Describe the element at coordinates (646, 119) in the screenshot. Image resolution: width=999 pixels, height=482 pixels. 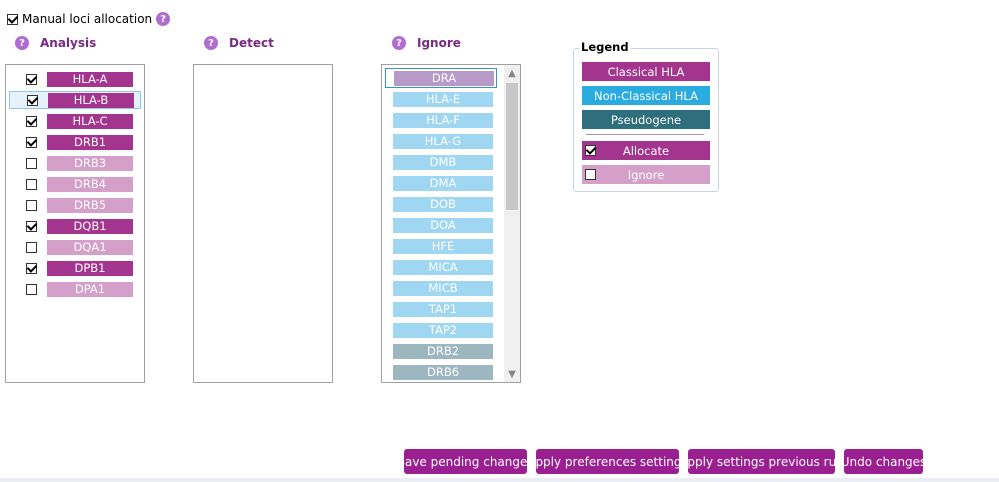
I see `legend-pseudogene: Pseudogene` at that location.